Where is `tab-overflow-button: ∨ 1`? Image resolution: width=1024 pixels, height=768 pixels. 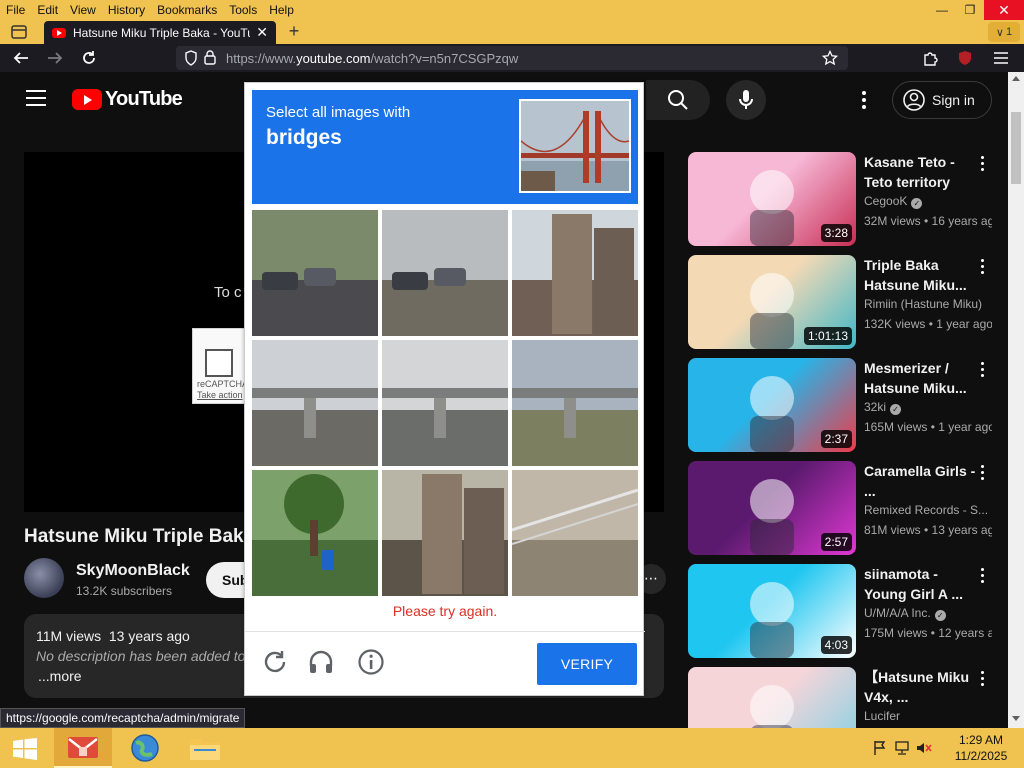 tab-overflow-button: ∨ 1 is located at coordinates (1004, 32).